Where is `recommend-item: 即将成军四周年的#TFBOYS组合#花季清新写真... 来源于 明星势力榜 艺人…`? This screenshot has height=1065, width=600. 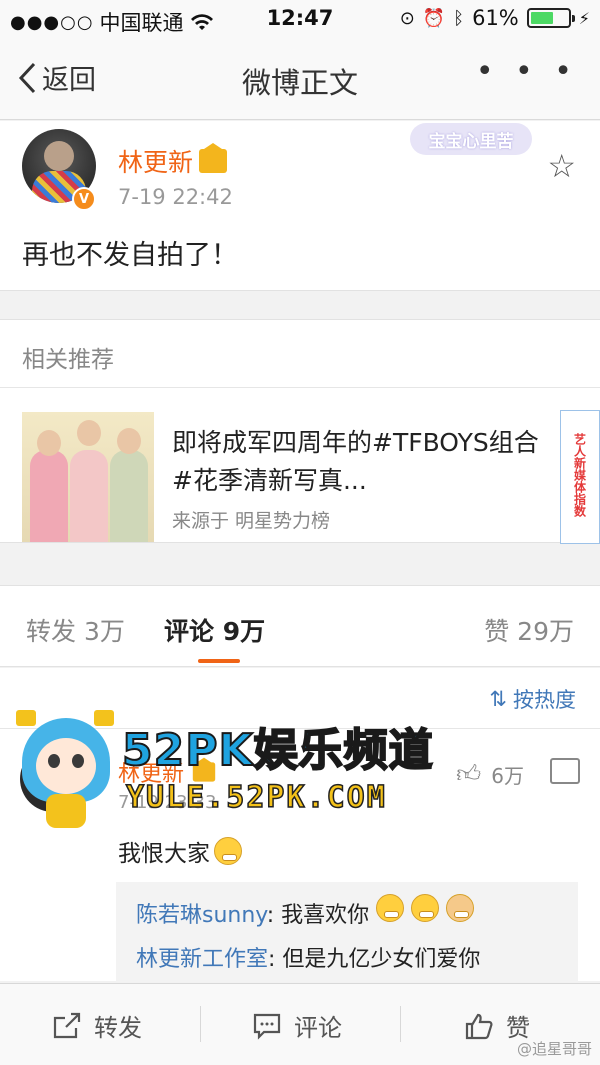
recommend-item: 即将成军四周年的#TFBOYS组合#花季清新写真... 来源于 明星势力榜 艺人… is located at coordinates (311, 477).